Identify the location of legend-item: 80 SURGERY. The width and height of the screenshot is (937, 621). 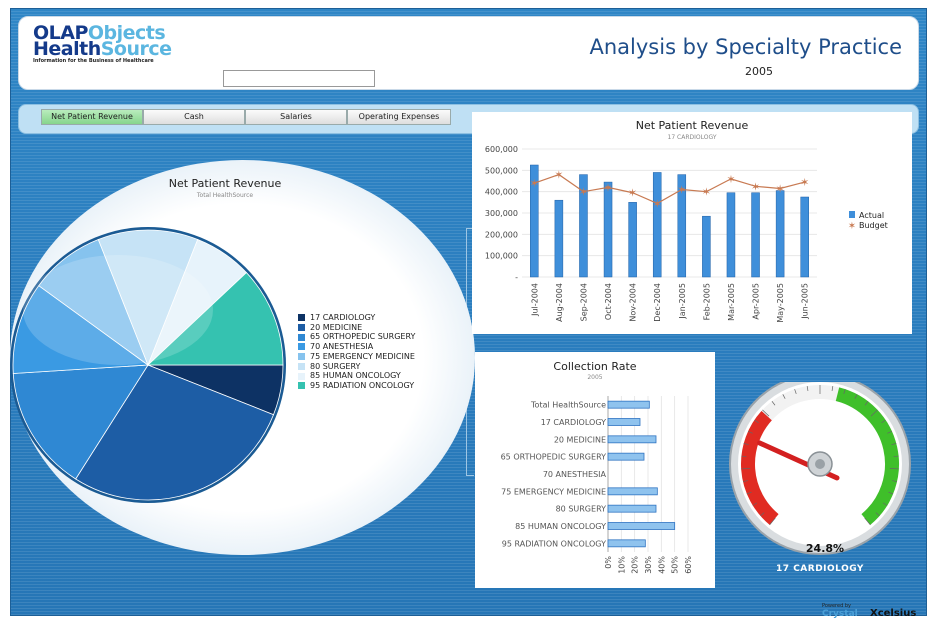
(356, 367).